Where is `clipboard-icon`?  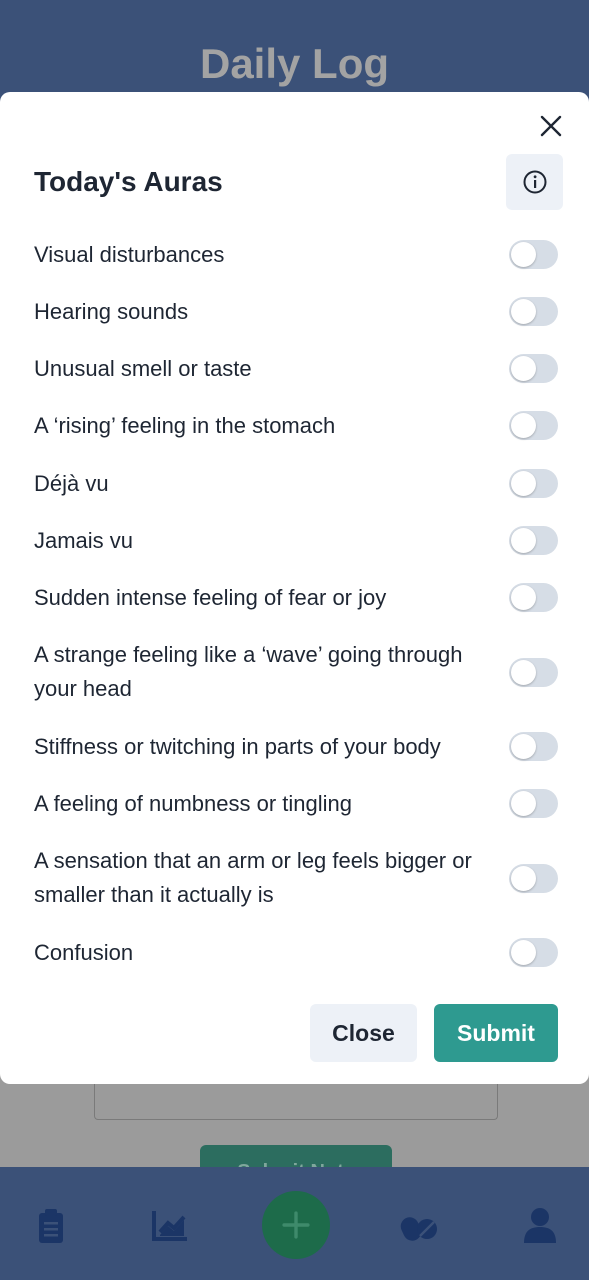 clipboard-icon is located at coordinates (51, 1226).